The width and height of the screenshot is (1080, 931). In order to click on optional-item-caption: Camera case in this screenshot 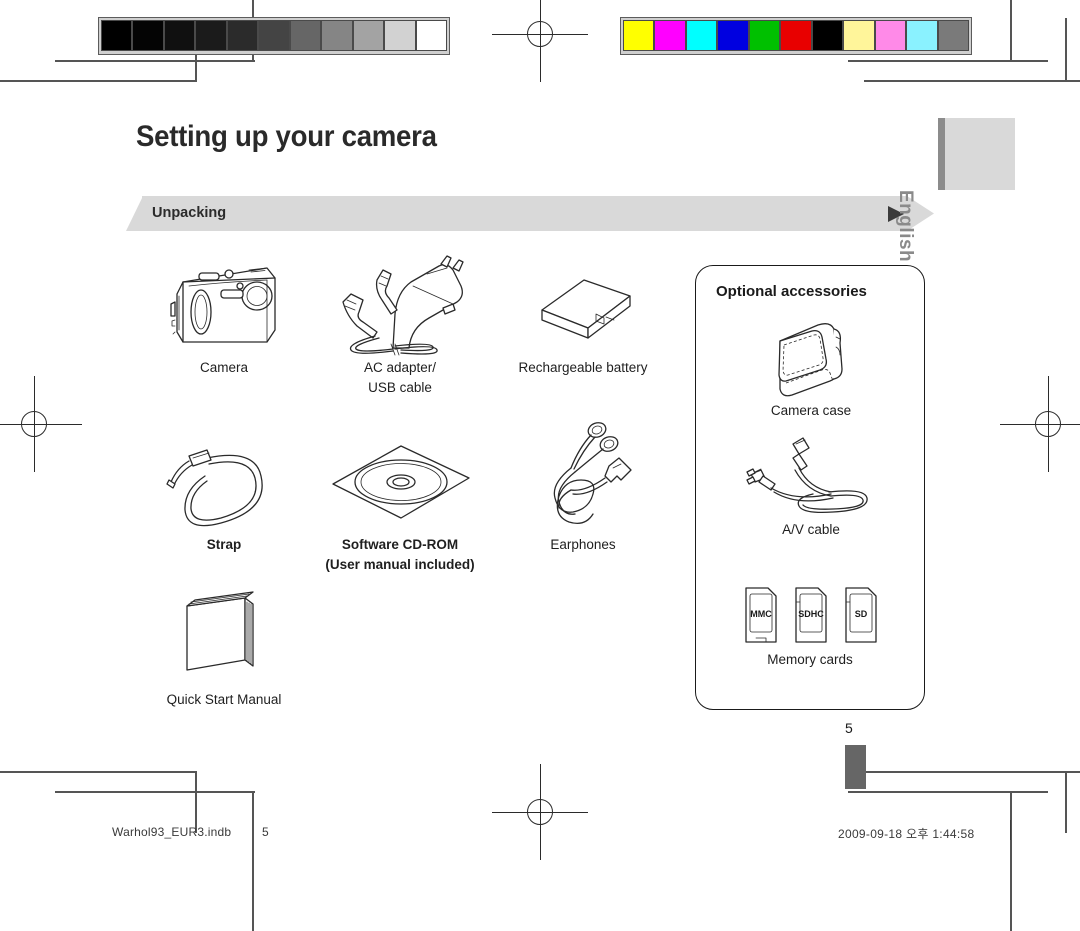, I will do `click(811, 410)`.